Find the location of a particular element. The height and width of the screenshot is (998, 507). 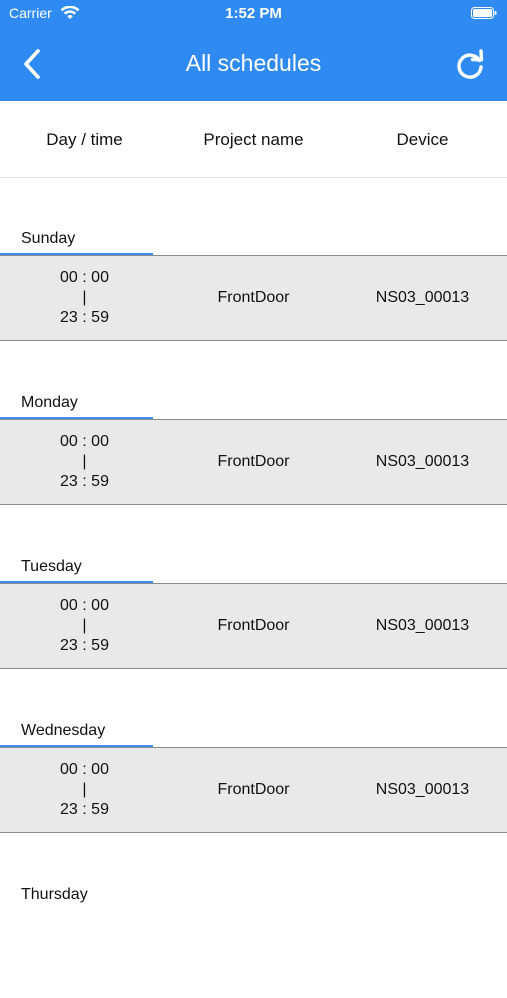

battery-icon is located at coordinates (484, 13).